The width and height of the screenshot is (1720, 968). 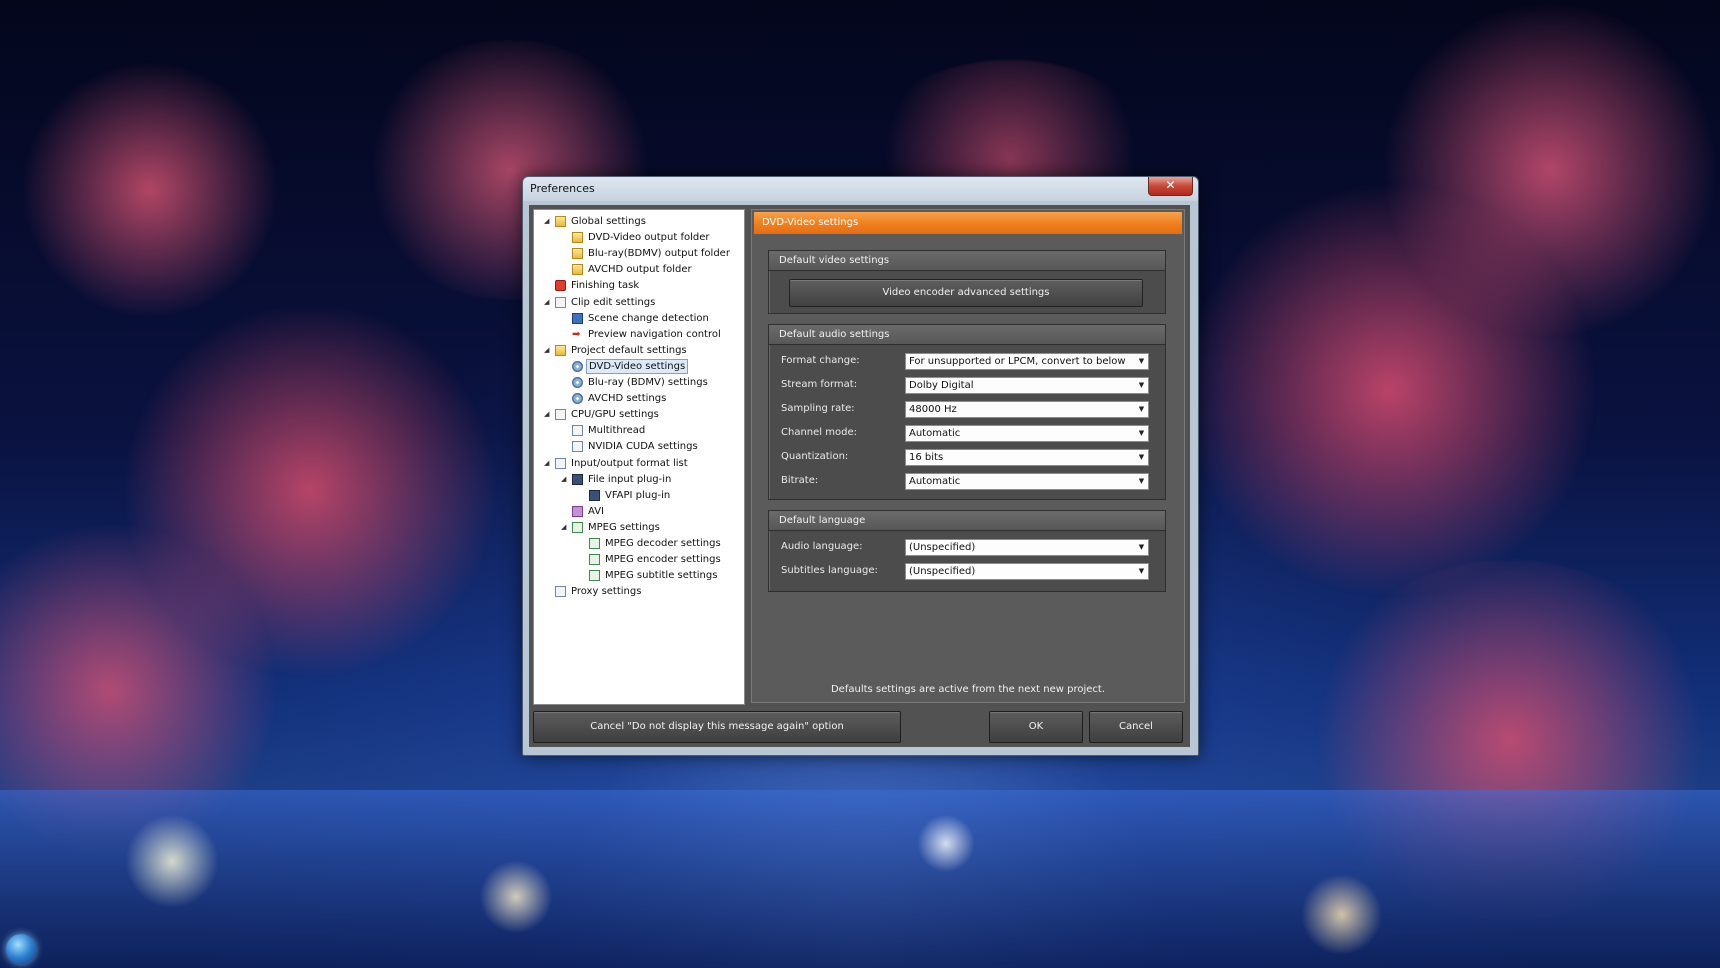 What do you see at coordinates (935, 481) in the screenshot?
I see `audio-select-value: Automatic` at bounding box center [935, 481].